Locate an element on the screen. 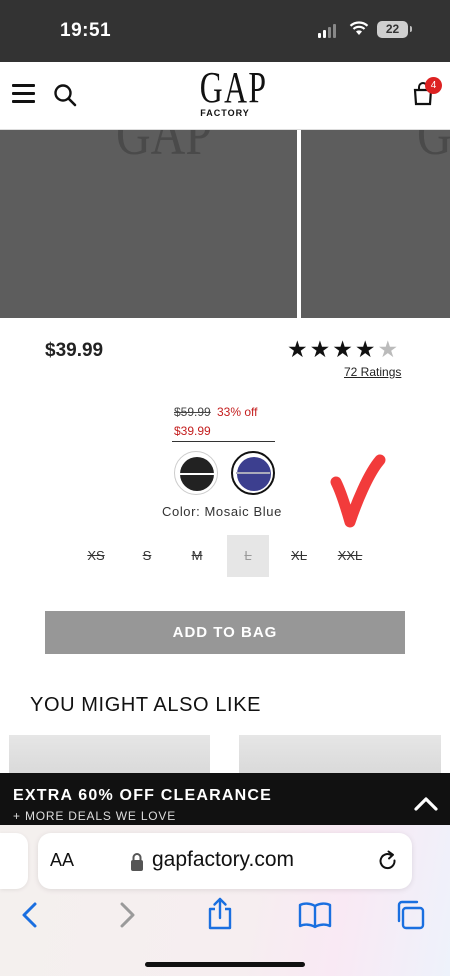 The width and height of the screenshot is (450, 976). bookmarks-icon is located at coordinates (315, 915).